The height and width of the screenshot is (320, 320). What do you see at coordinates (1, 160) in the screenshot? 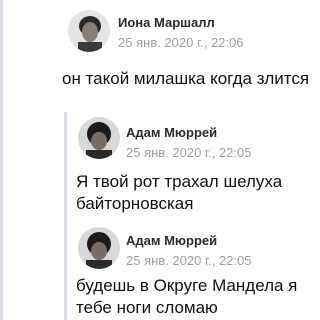
I see `thread-left-rule` at bounding box center [1, 160].